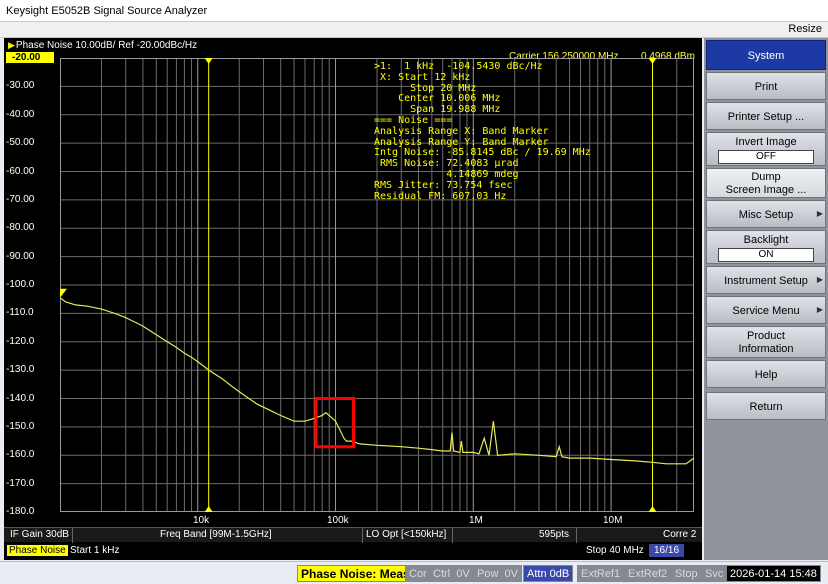 This screenshot has height=584, width=828. Describe the element at coordinates (680, 534) in the screenshot. I see `correction-status: Corre 2` at that location.